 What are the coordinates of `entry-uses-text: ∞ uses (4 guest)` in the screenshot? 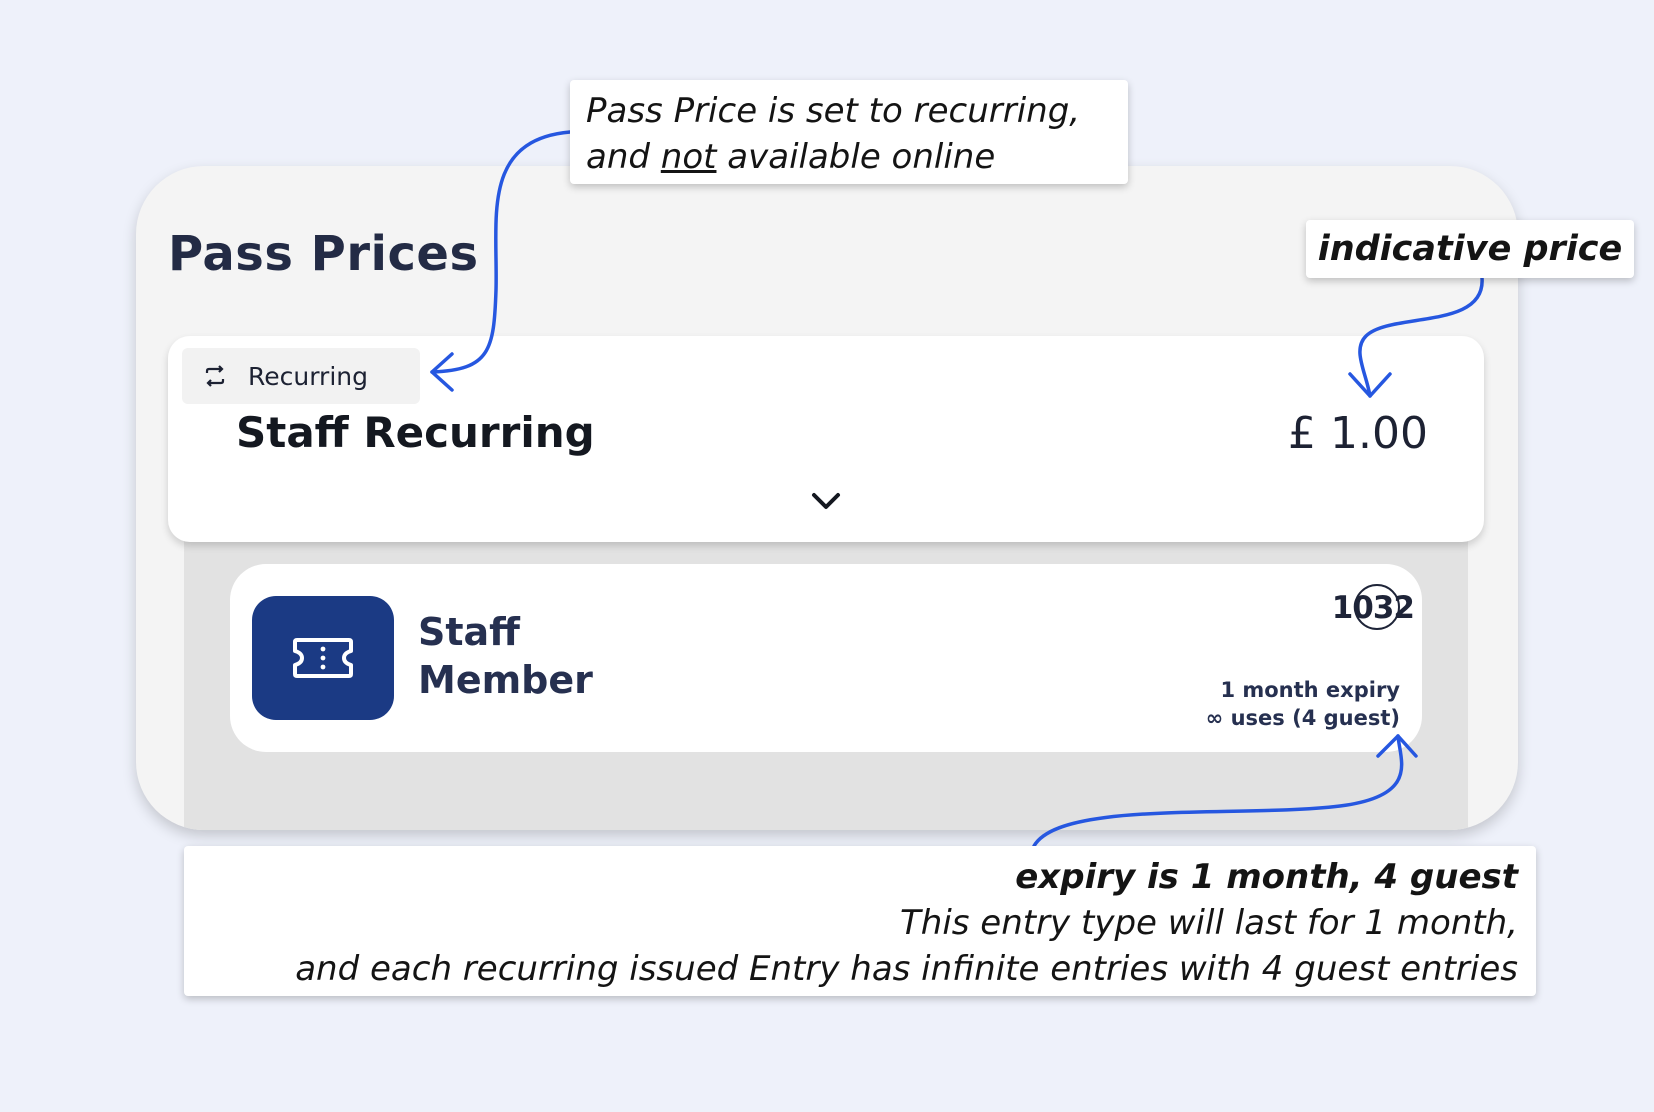 It's located at (1302, 718).